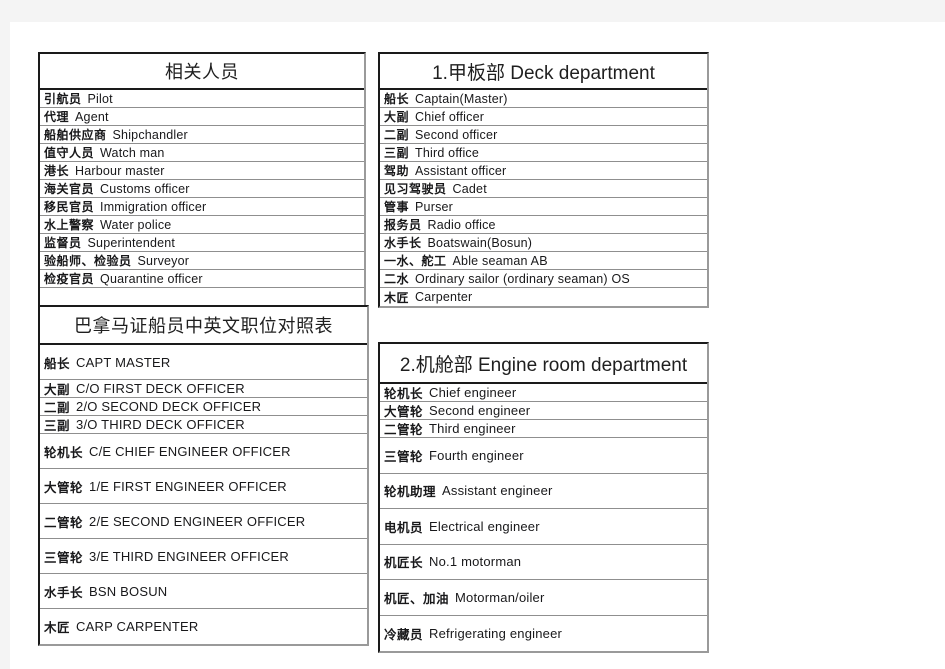 The image size is (945, 669). Describe the element at coordinates (145, 188) in the screenshot. I see `row-label-en: Customs officer` at that location.